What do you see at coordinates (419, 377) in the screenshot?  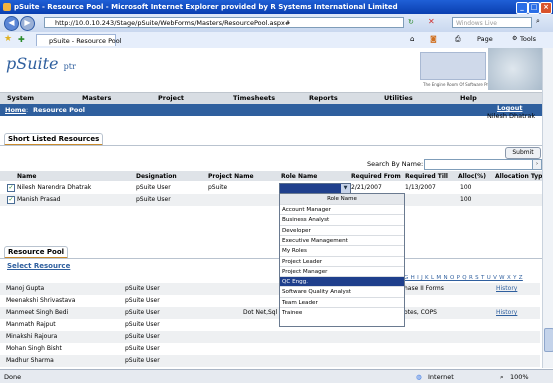 I see `globe-icon: ◍` at bounding box center [419, 377].